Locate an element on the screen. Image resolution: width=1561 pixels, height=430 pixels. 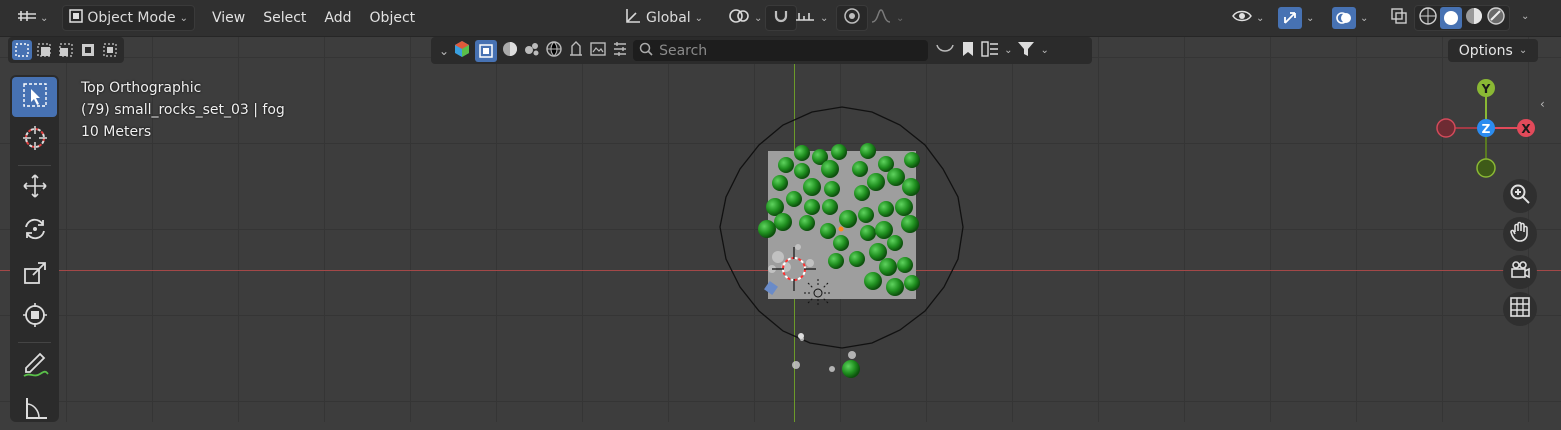
y-axis-handle: Y is located at coordinates (1486, 88).